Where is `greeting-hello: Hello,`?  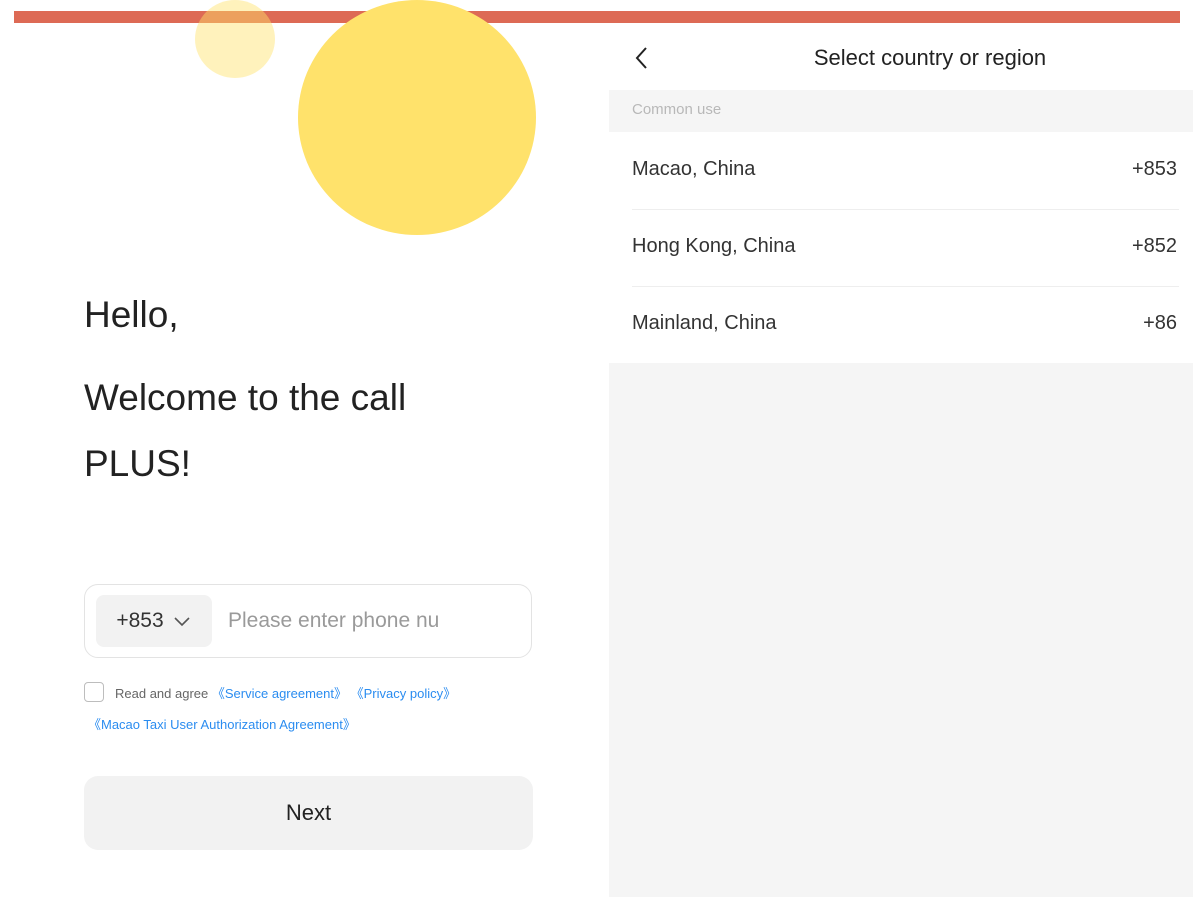 greeting-hello: Hello, is located at coordinates (131, 314).